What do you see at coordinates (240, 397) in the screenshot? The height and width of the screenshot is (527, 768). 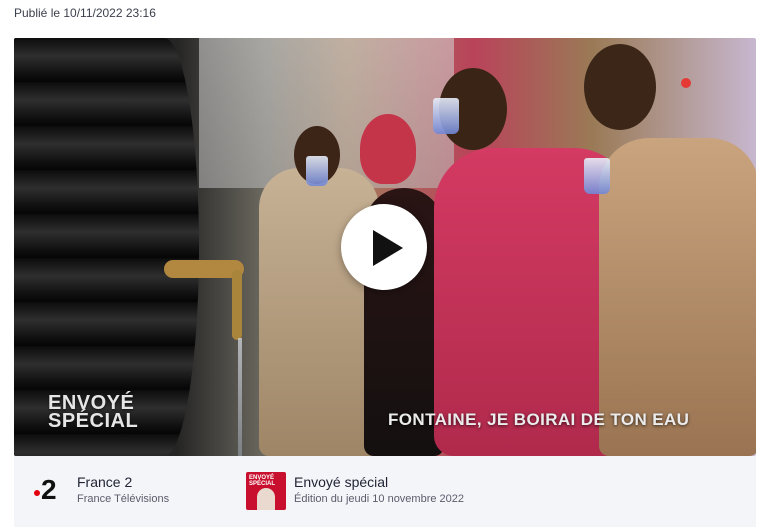 I see `water-stream` at bounding box center [240, 397].